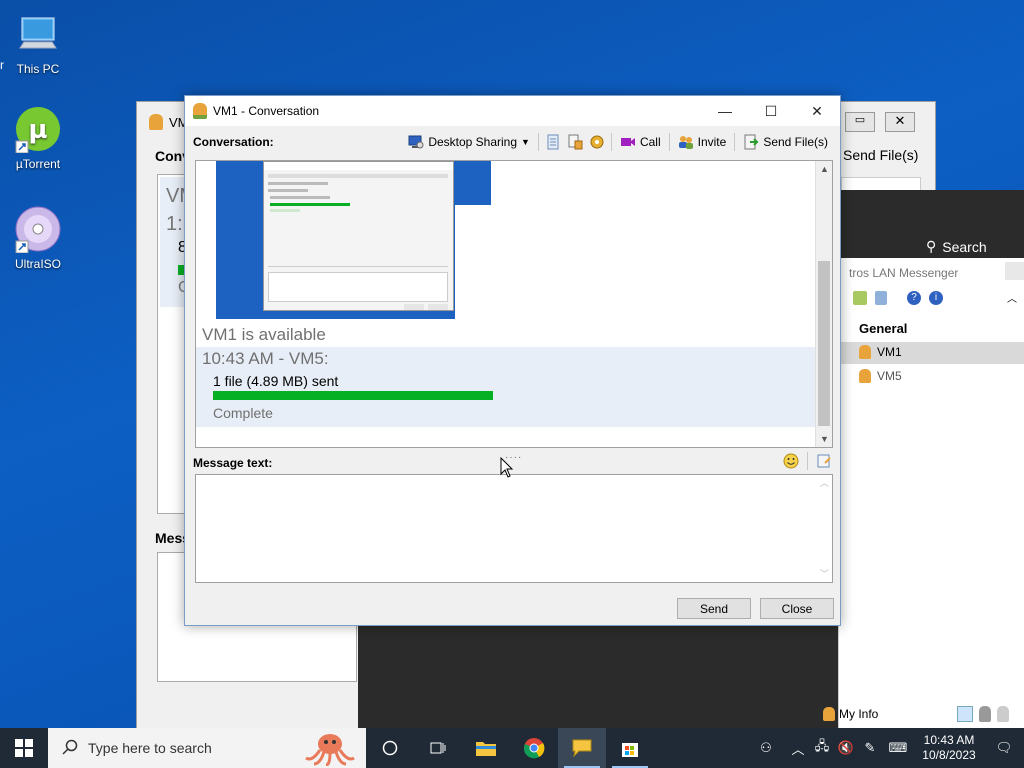  What do you see at coordinates (243, 413) in the screenshot?
I see `transfer-status: Complete` at bounding box center [243, 413].